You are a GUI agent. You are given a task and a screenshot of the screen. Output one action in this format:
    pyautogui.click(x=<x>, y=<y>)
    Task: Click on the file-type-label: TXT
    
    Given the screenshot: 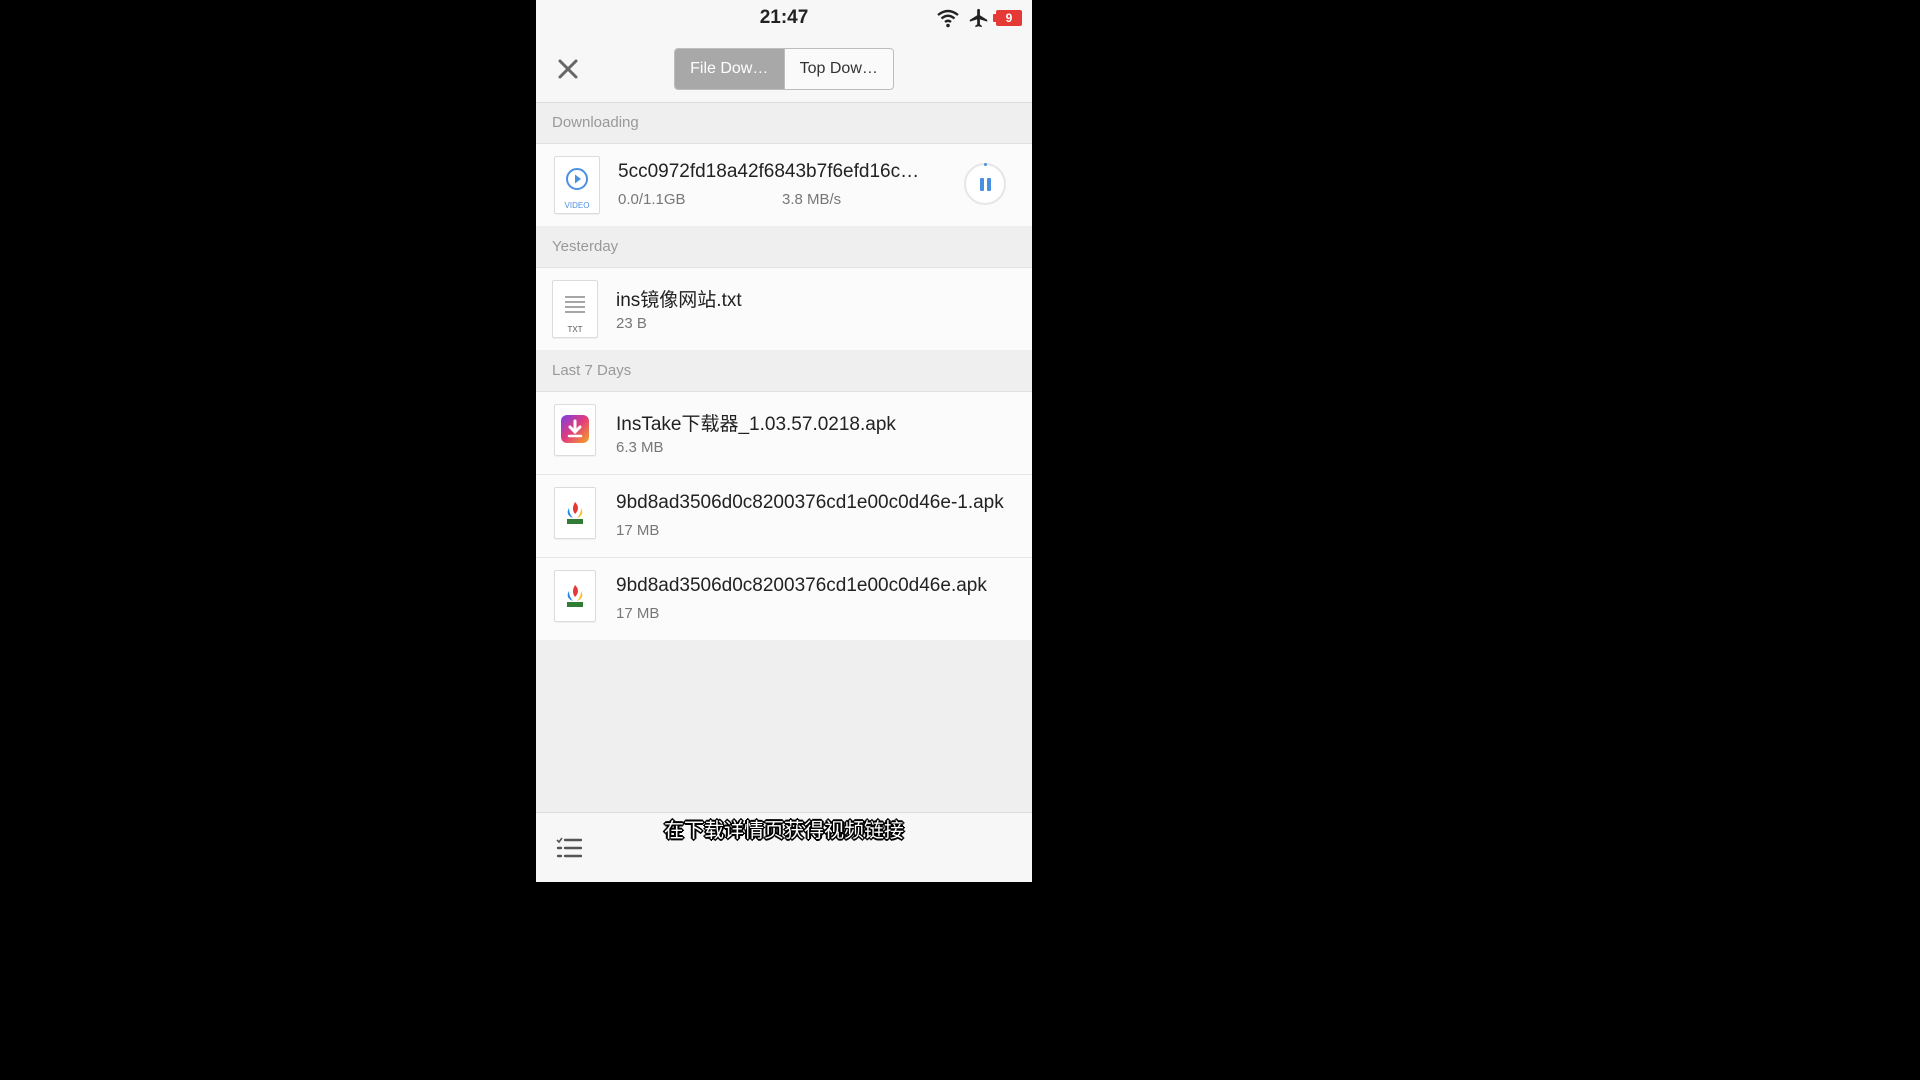 What is the action you would take?
    pyautogui.click(x=575, y=329)
    